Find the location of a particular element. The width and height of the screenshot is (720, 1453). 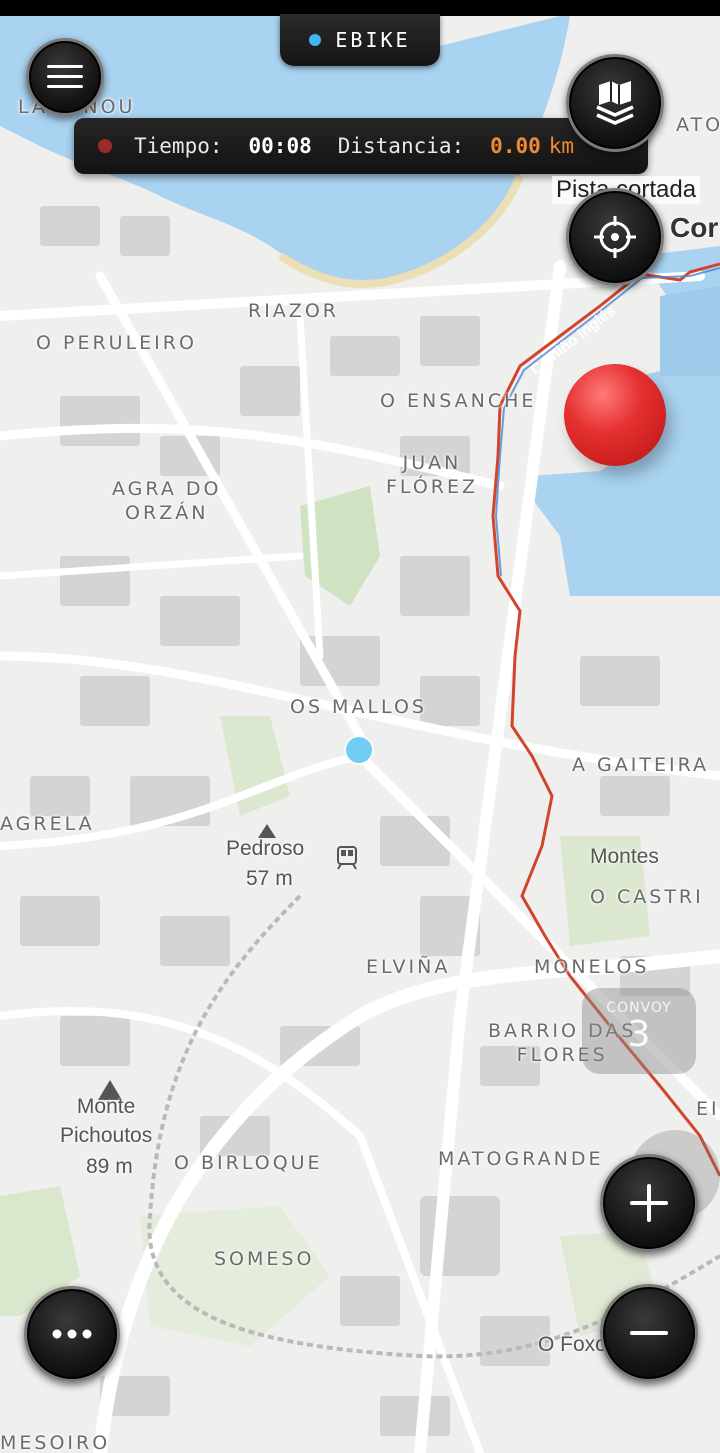

poi-name: O Foxo is located at coordinates (572, 1344).